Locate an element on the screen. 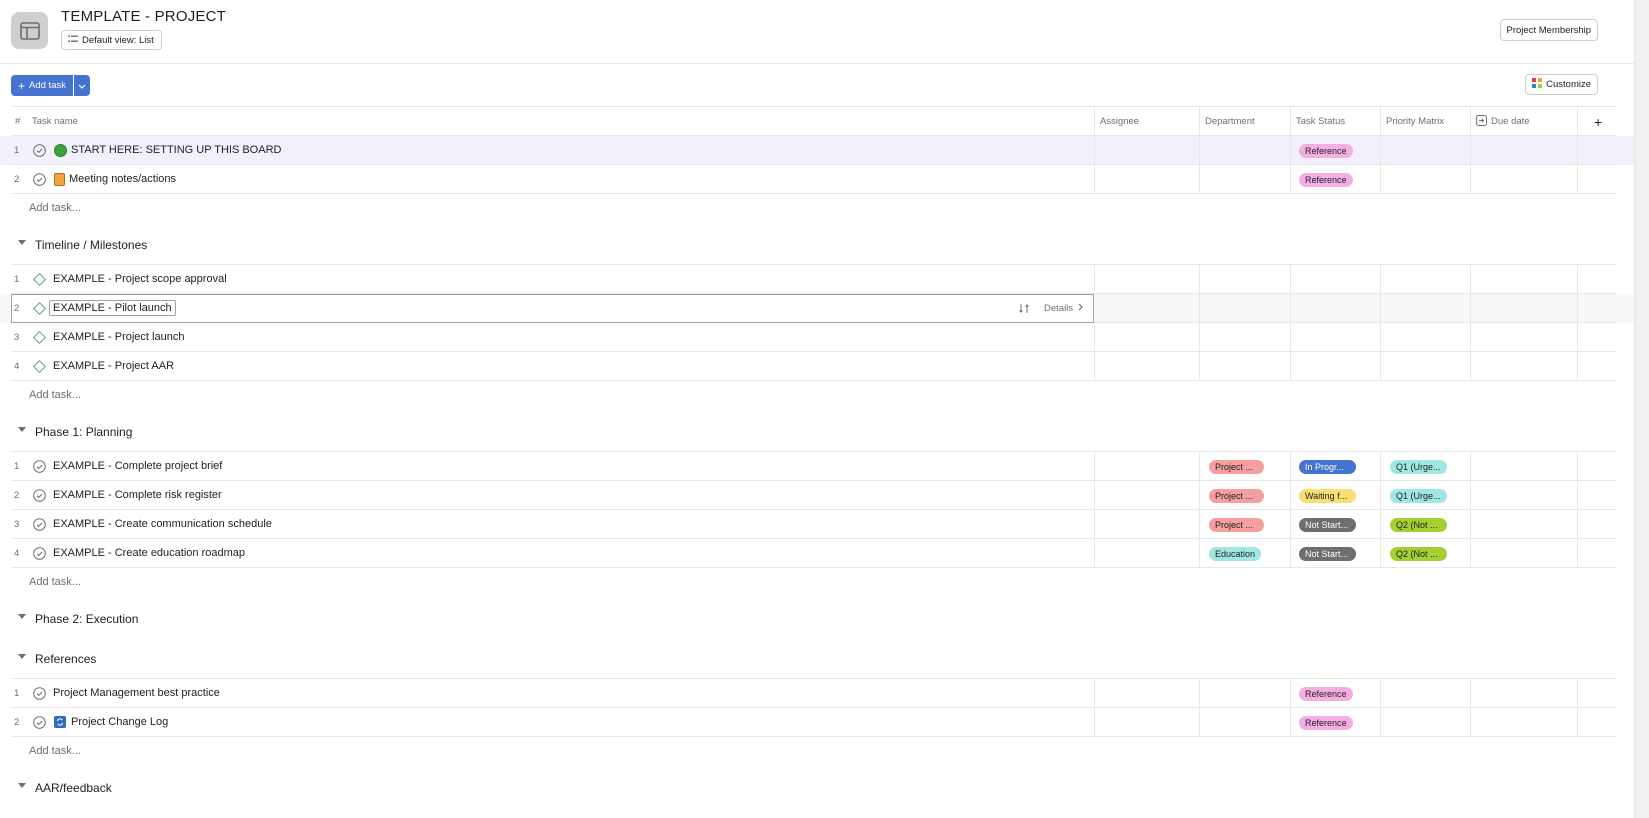 Image resolution: width=1649 pixels, height=818 pixels. task-row: 2 Meeting notes/actions Reference is located at coordinates (817, 179).